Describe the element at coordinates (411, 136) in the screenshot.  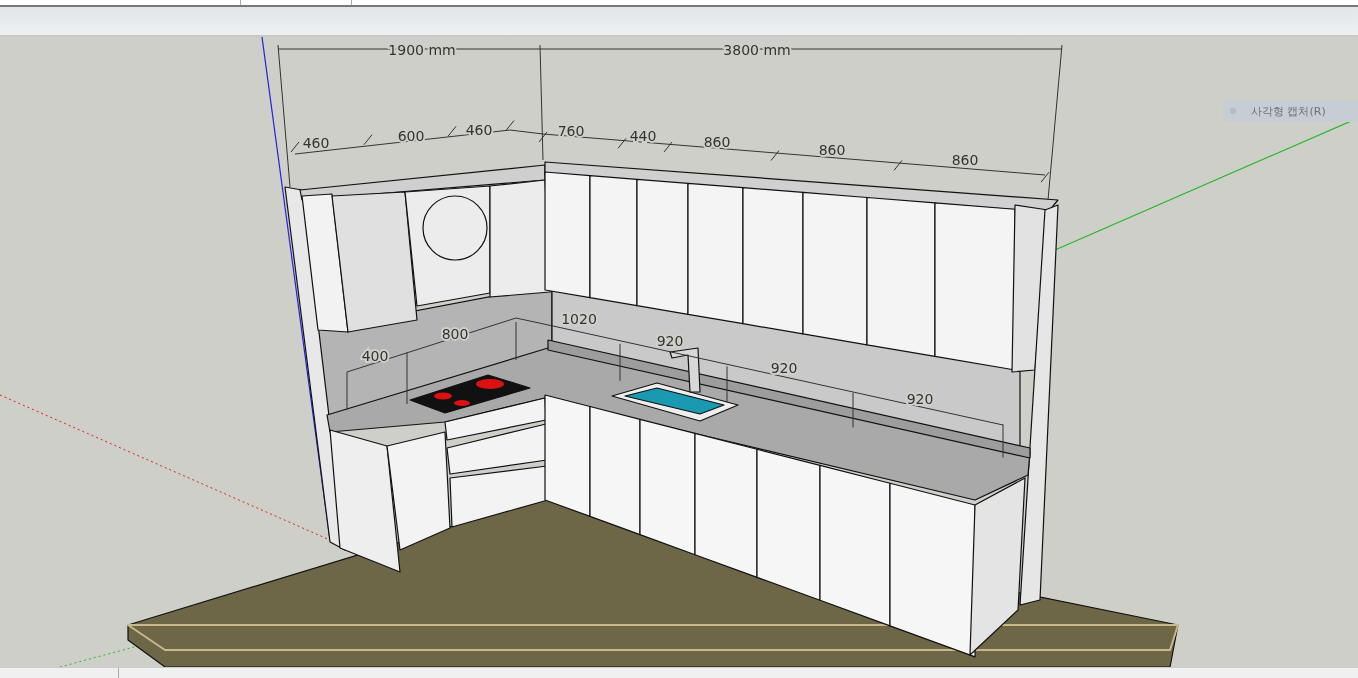
I see `dimension-label: 600` at that location.